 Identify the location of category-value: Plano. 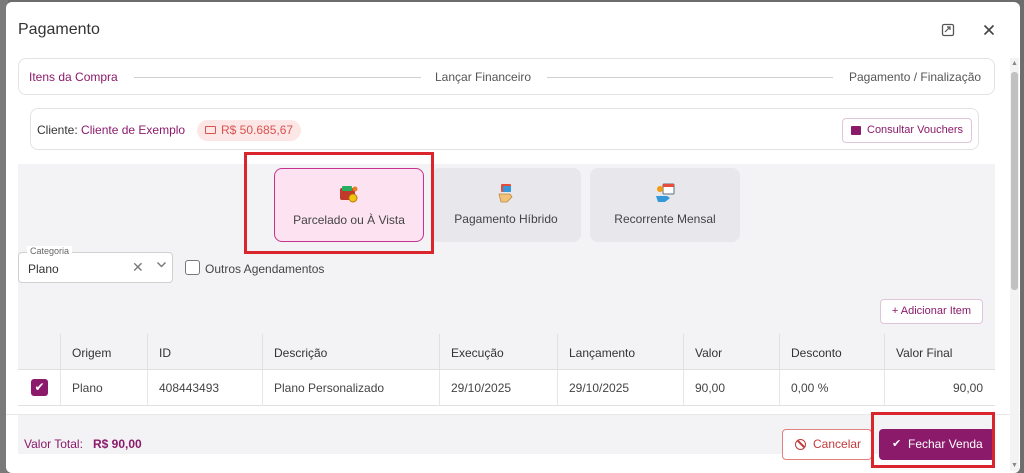
(43, 269).